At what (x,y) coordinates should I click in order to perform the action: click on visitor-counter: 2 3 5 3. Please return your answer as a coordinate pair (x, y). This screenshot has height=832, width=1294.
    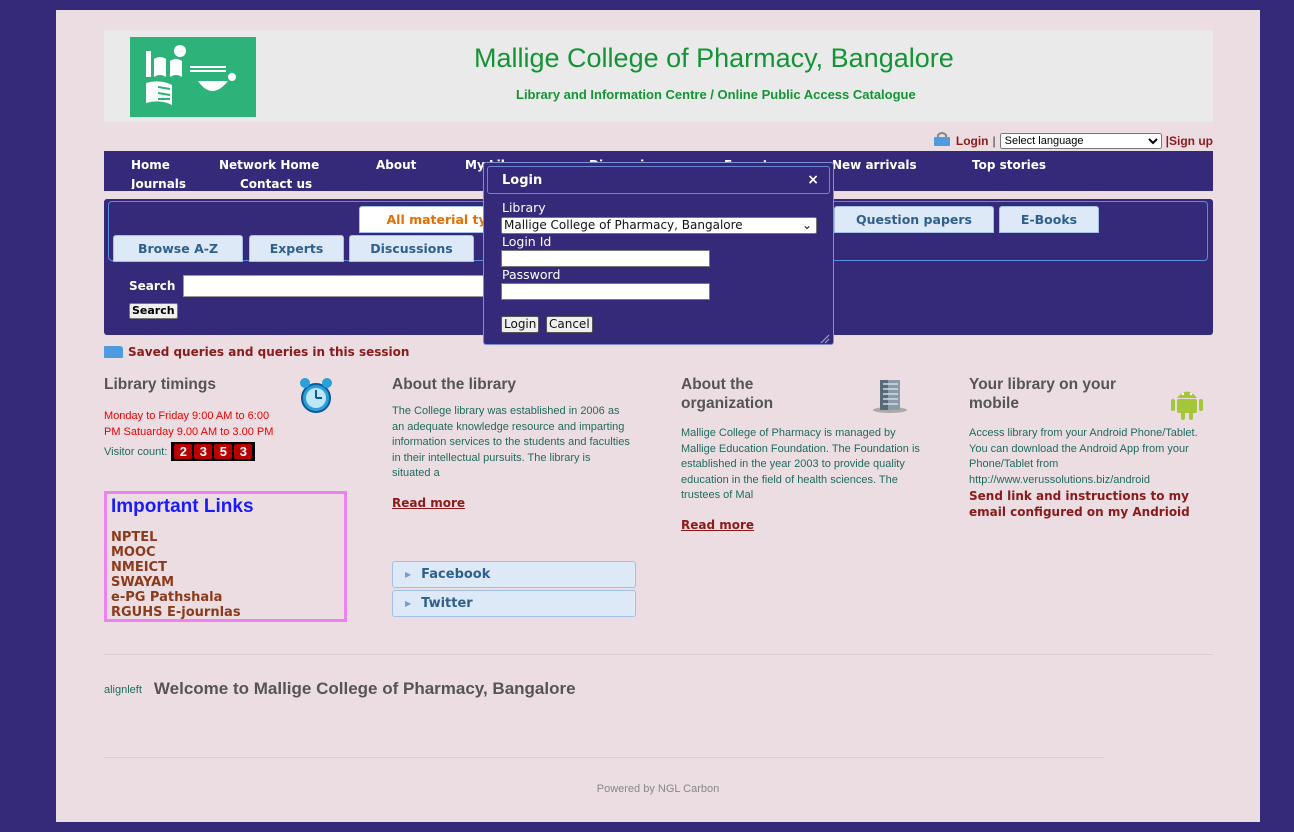
    Looking at the image, I should click on (213, 452).